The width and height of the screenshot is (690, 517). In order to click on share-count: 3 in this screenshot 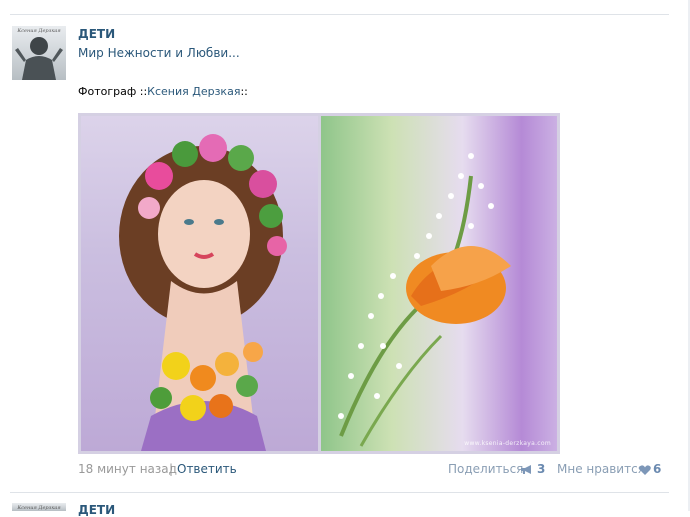, I will do `click(541, 469)`.